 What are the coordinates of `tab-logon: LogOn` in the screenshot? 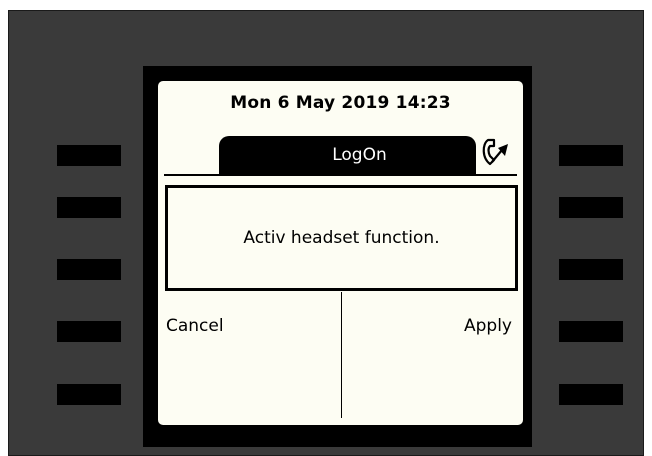 It's located at (347, 155).